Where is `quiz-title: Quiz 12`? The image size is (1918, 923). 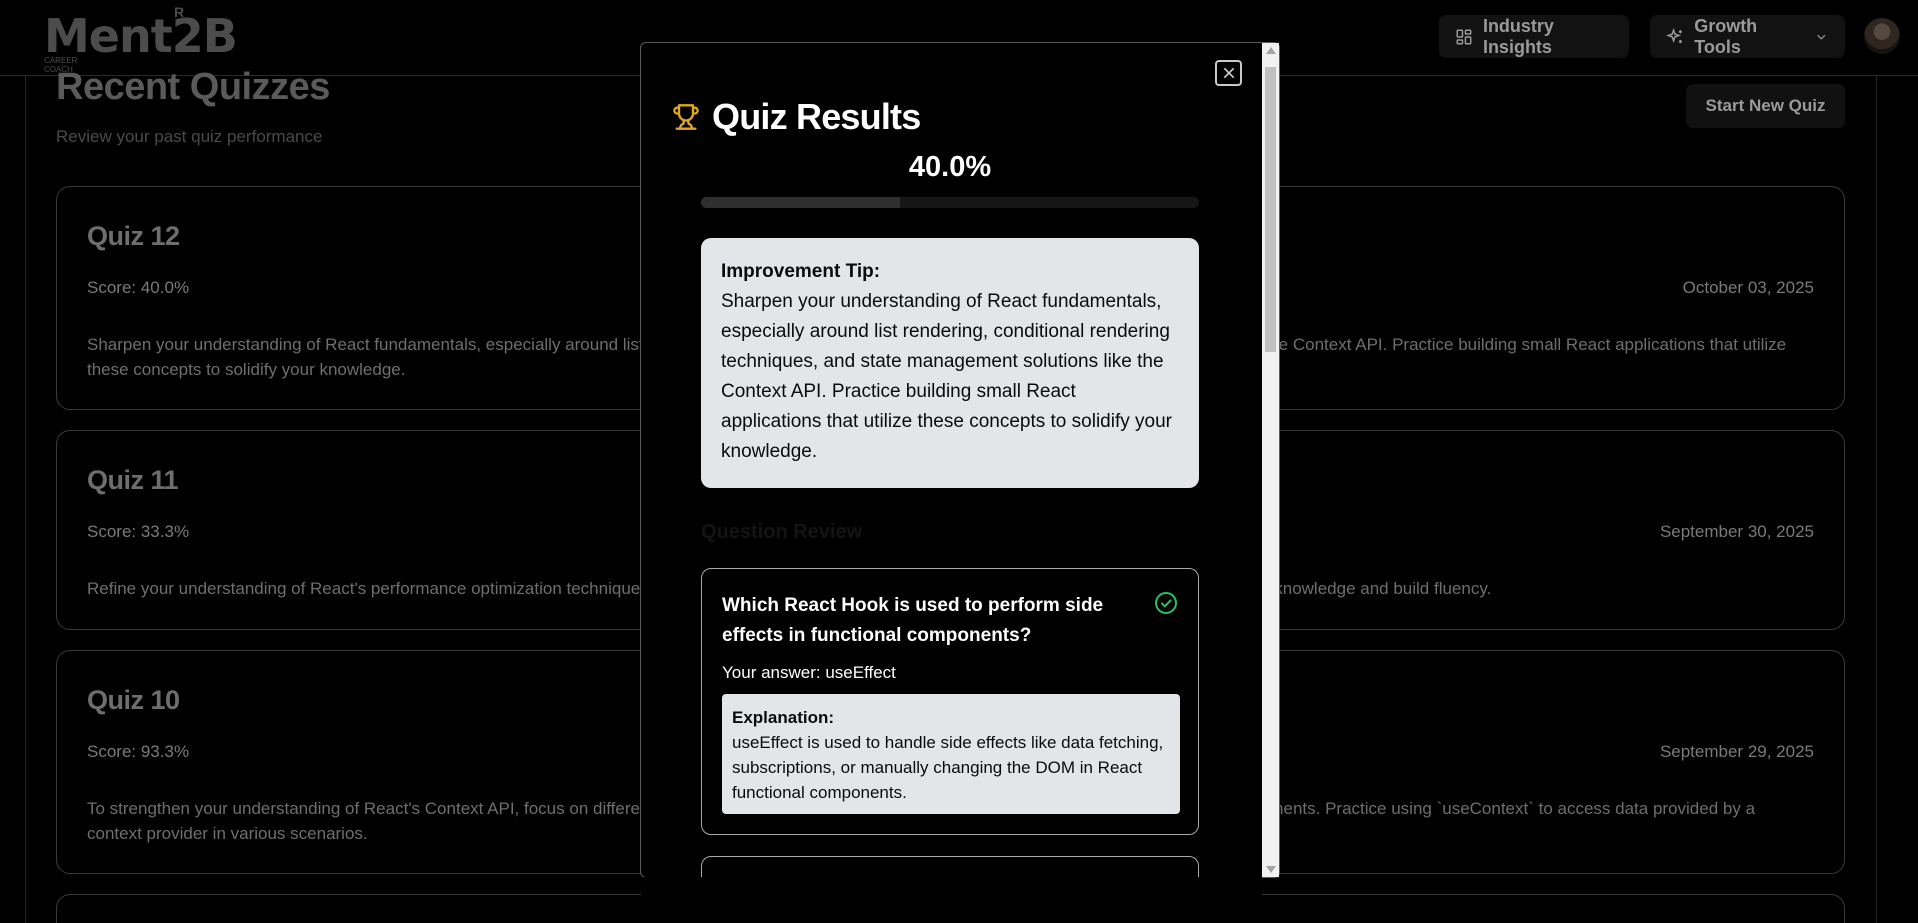
quiz-title: Quiz 12 is located at coordinates (133, 236).